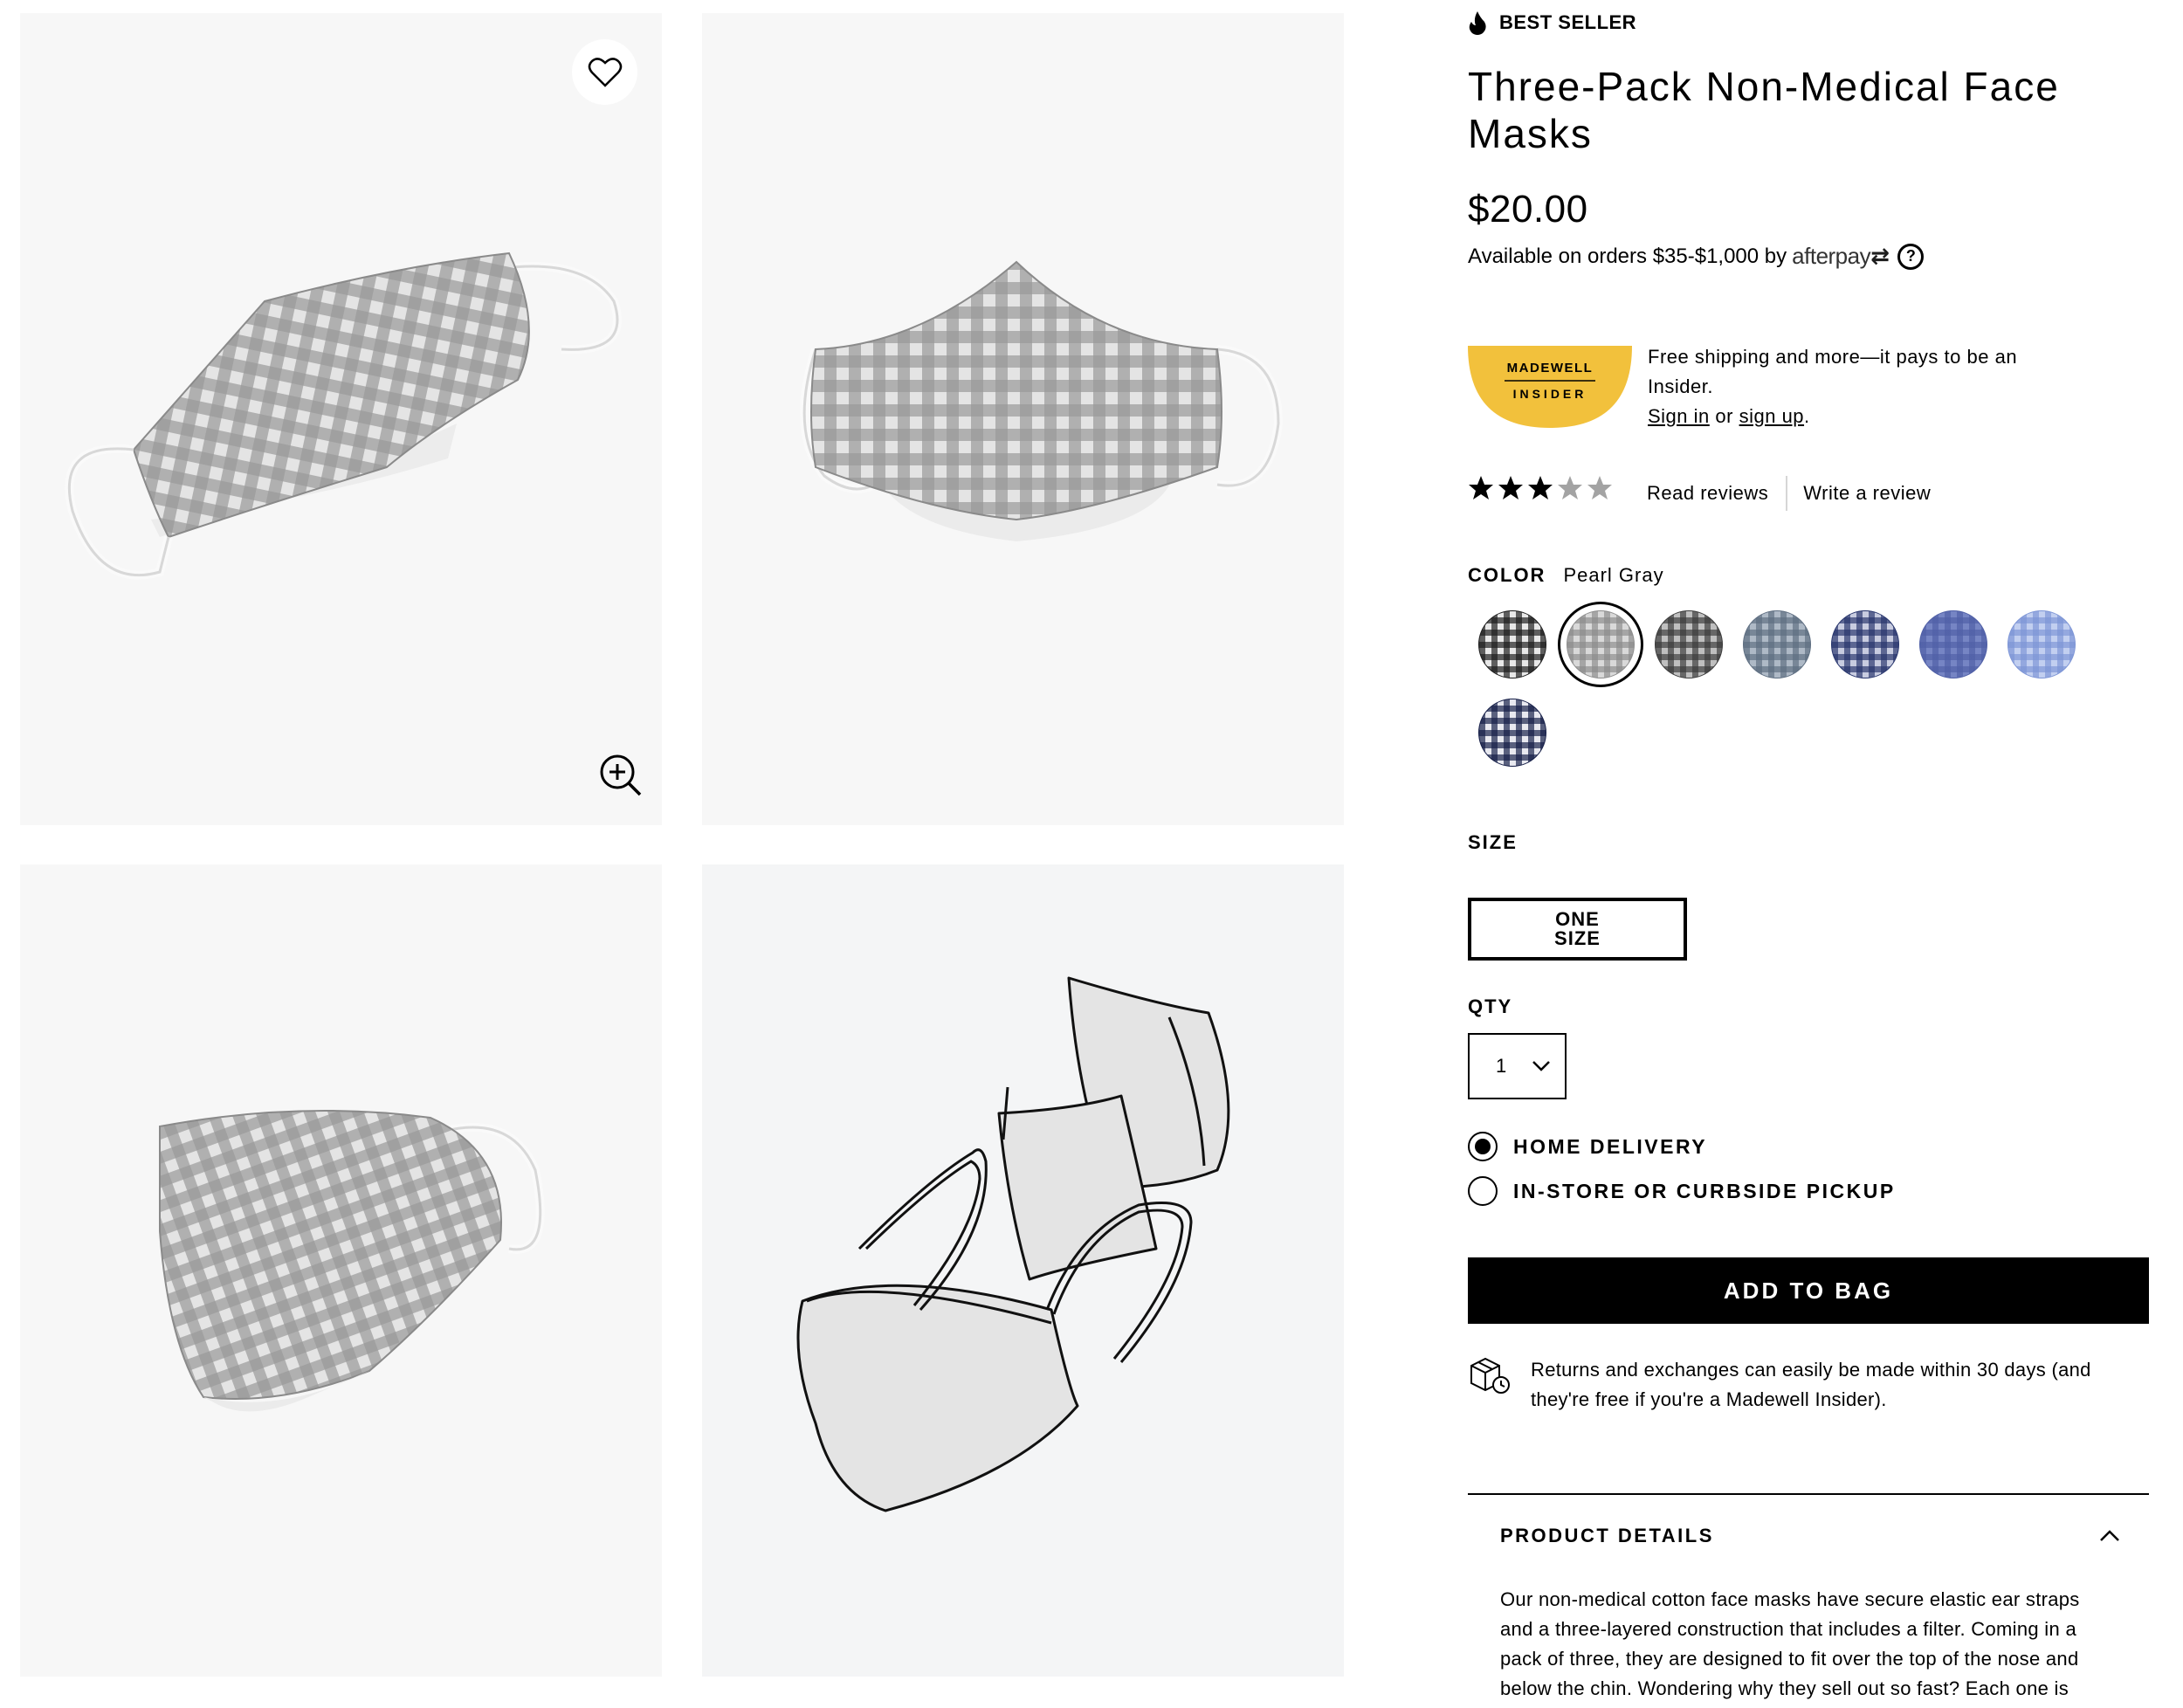 The height and width of the screenshot is (1708, 2183). I want to click on home-delivery-option: HOME DELIVERY, so click(1587, 1146).